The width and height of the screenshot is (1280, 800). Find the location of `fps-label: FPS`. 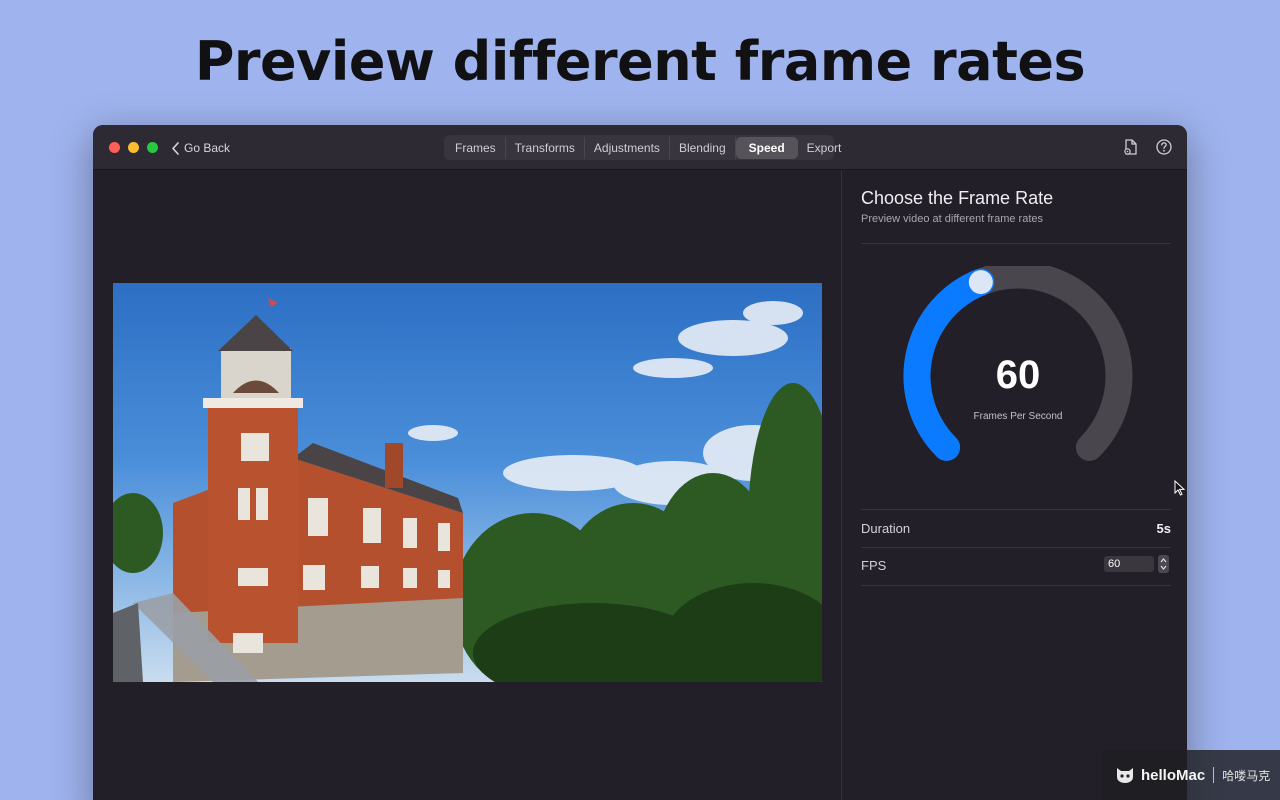

fps-label: FPS is located at coordinates (874, 565).